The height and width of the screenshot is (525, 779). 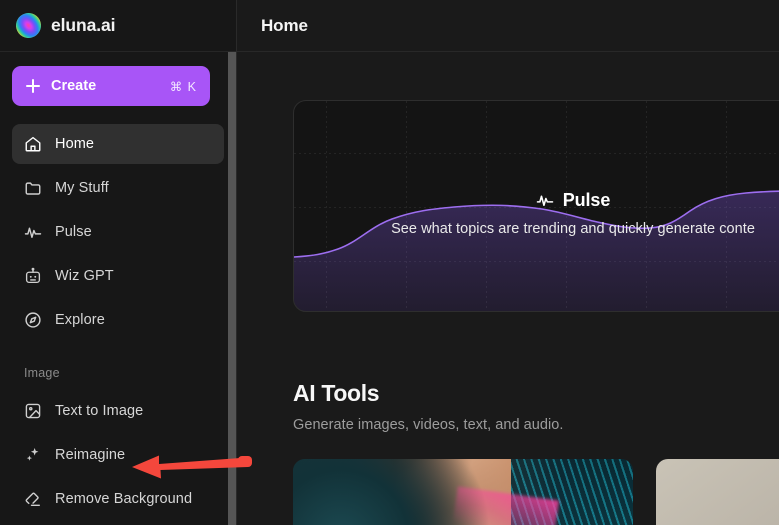 I want to click on sidebar-item-remove-background: Remove Background, so click(x=118, y=499).